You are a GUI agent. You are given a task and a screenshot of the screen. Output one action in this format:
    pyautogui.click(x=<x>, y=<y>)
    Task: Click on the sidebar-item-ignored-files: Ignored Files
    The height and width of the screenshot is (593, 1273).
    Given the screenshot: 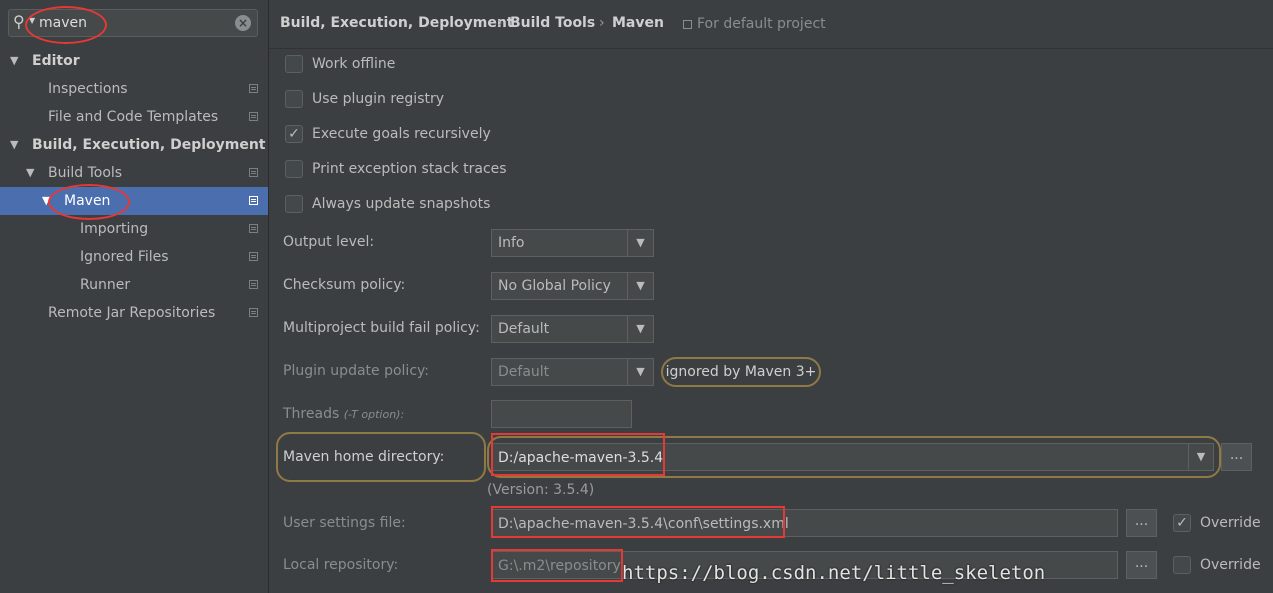 What is the action you would take?
    pyautogui.click(x=134, y=257)
    